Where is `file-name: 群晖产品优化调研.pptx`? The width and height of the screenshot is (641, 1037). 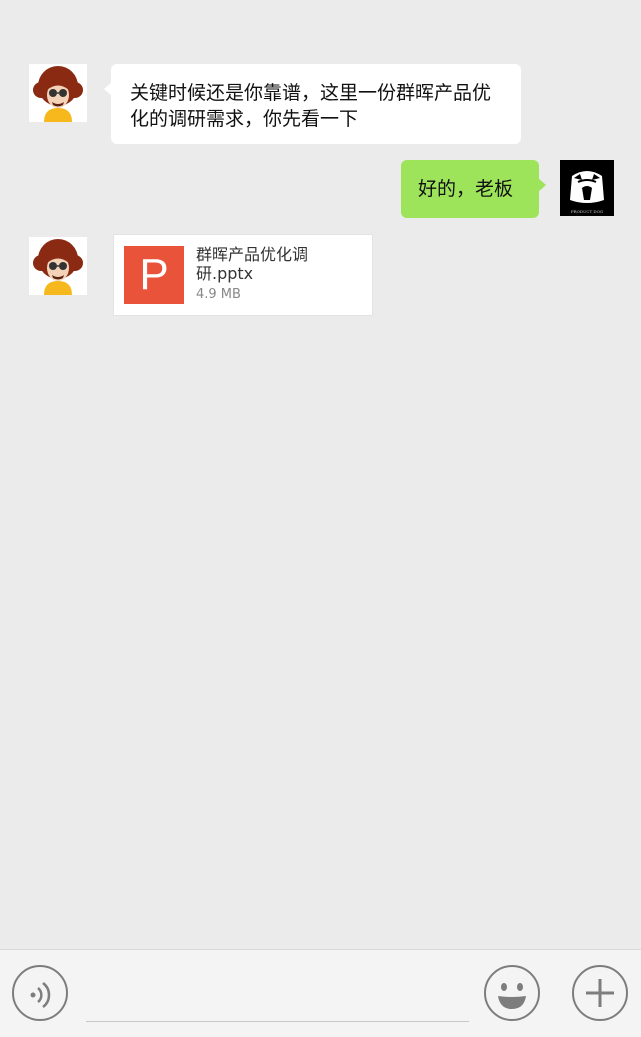 file-name: 群晖产品优化调研.pptx is located at coordinates (252, 264).